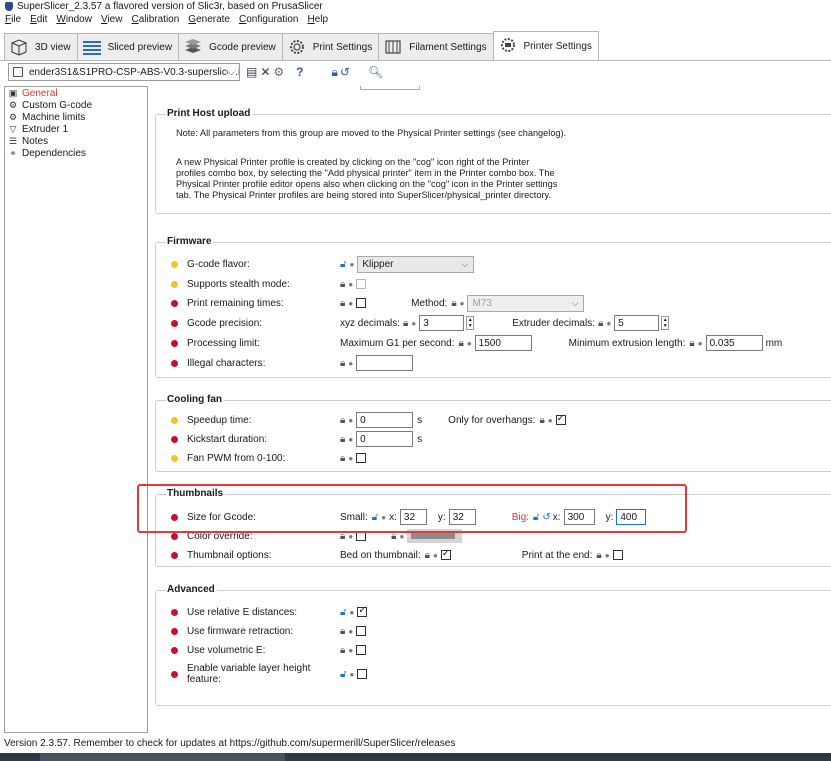 This screenshot has width=831, height=761. What do you see at coordinates (209, 113) in the screenshot?
I see `group-title: Print Host upload` at bounding box center [209, 113].